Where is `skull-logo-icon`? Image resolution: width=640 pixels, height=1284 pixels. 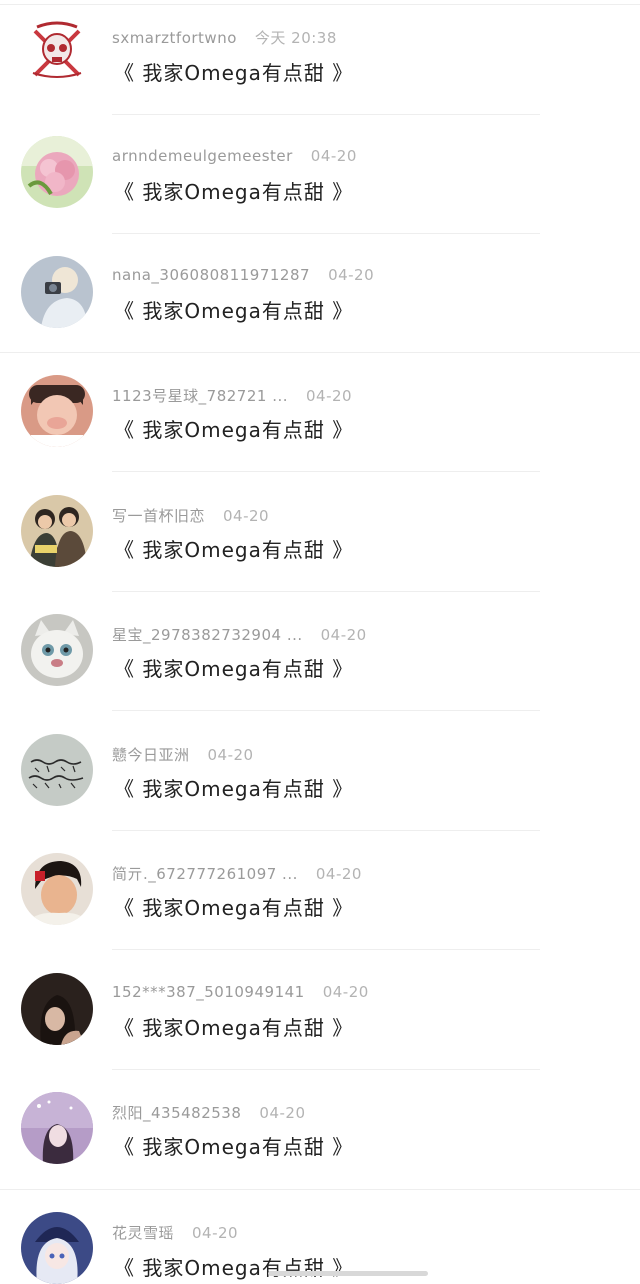
skull-logo-icon is located at coordinates (57, 53).